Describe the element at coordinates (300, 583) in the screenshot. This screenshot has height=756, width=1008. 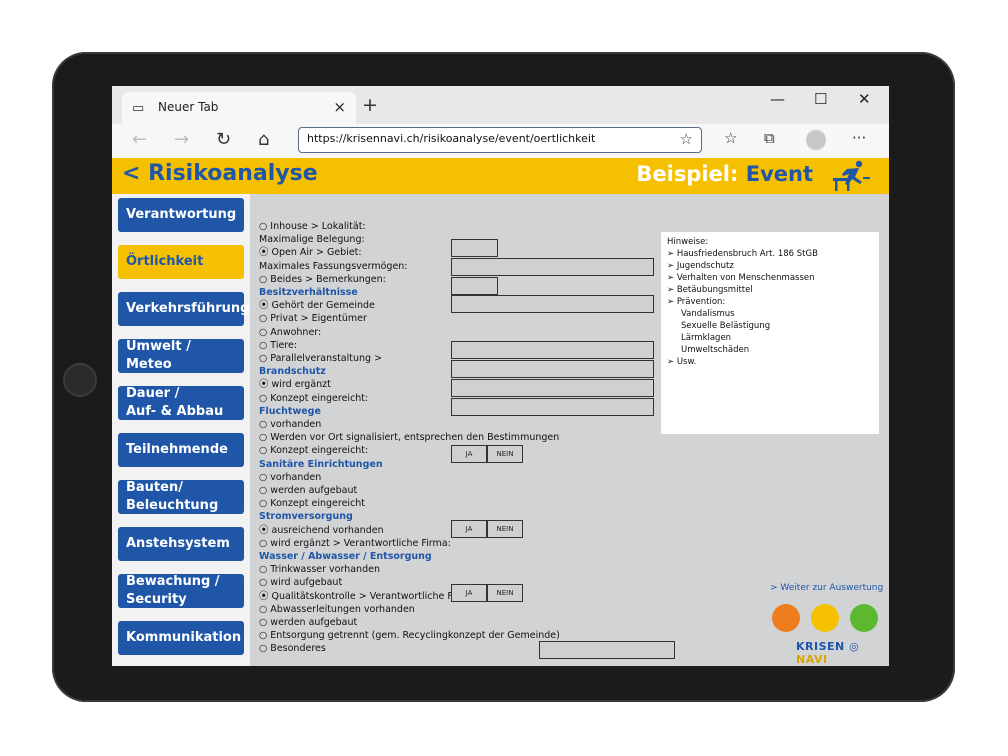
I see `form-option: ○ wird aufgebaut` at that location.